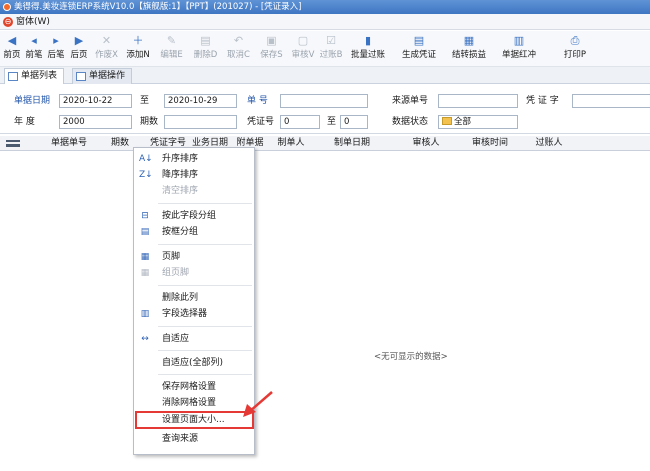 The width and height of the screenshot is (650, 471). Describe the element at coordinates (180, 159) in the screenshot. I see `menu-item-label: 升序排序` at that location.